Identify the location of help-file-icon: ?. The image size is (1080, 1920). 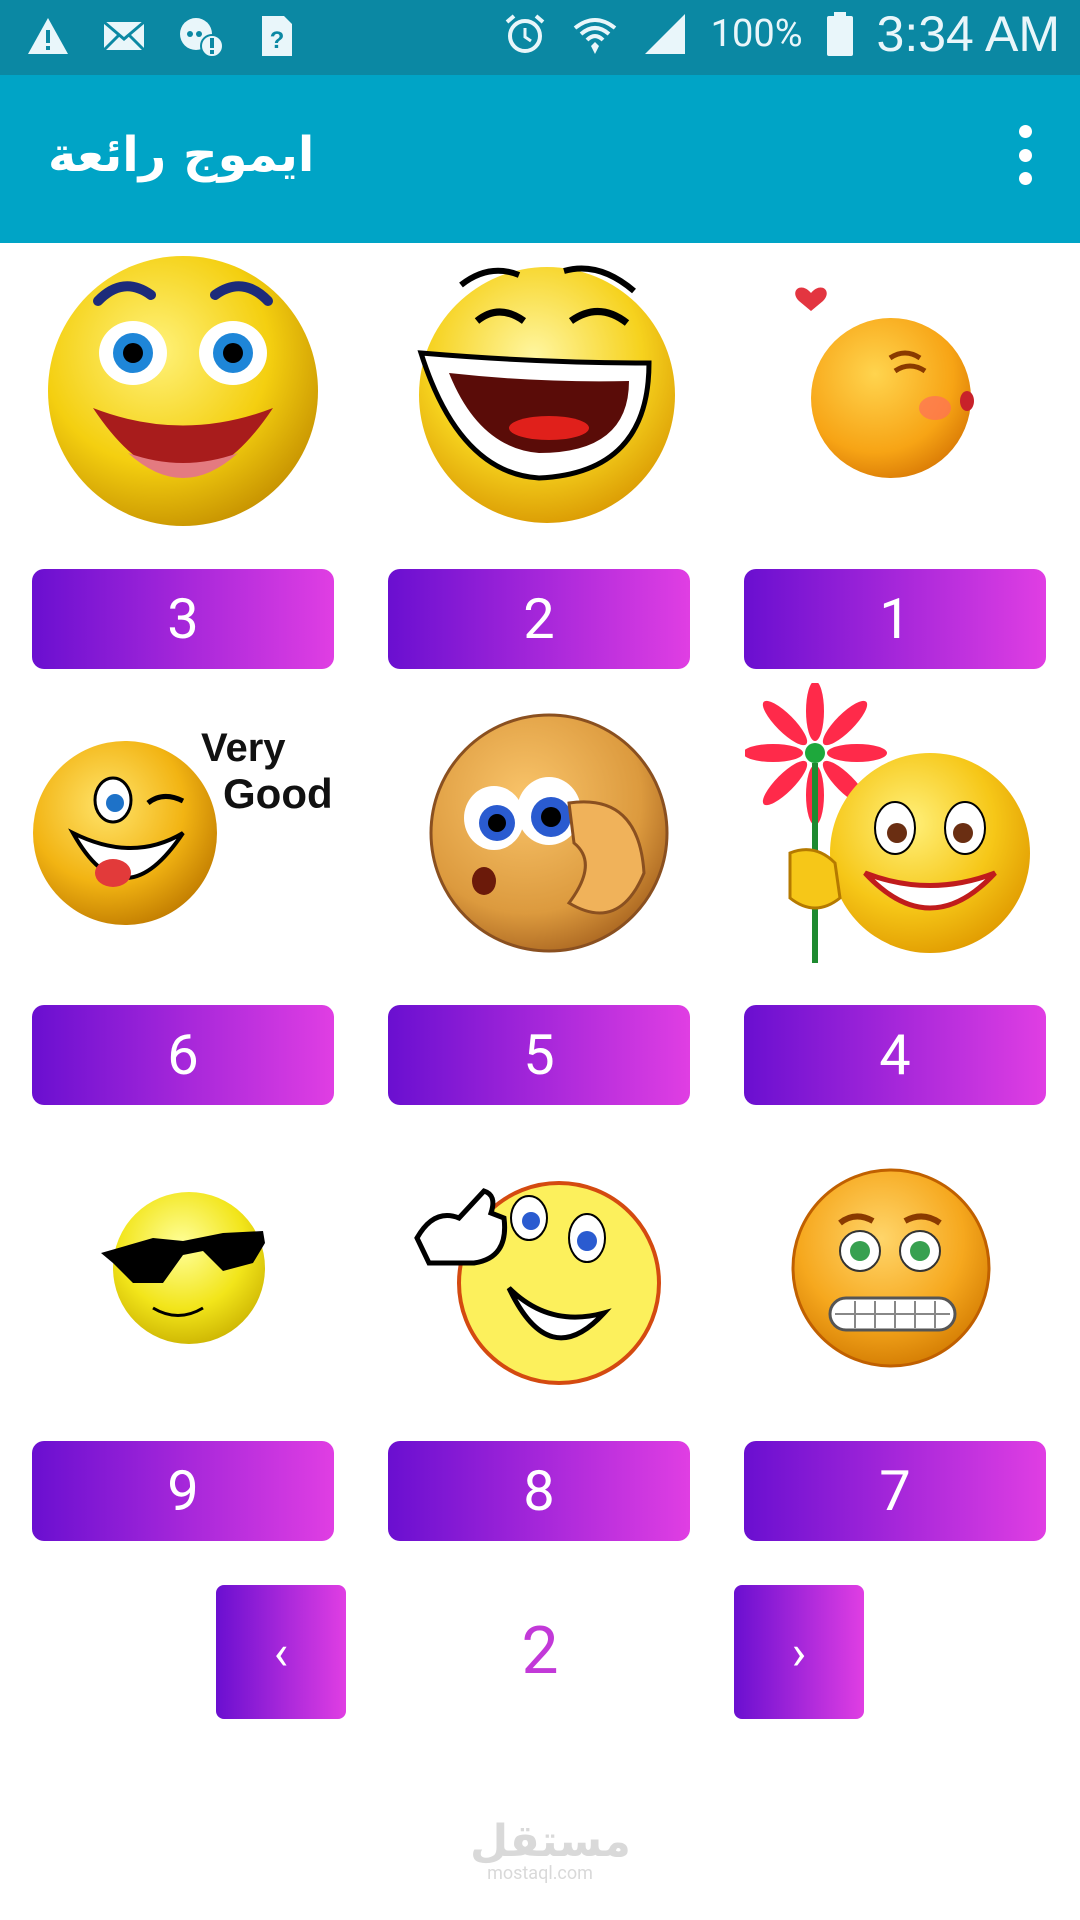
(277, 36).